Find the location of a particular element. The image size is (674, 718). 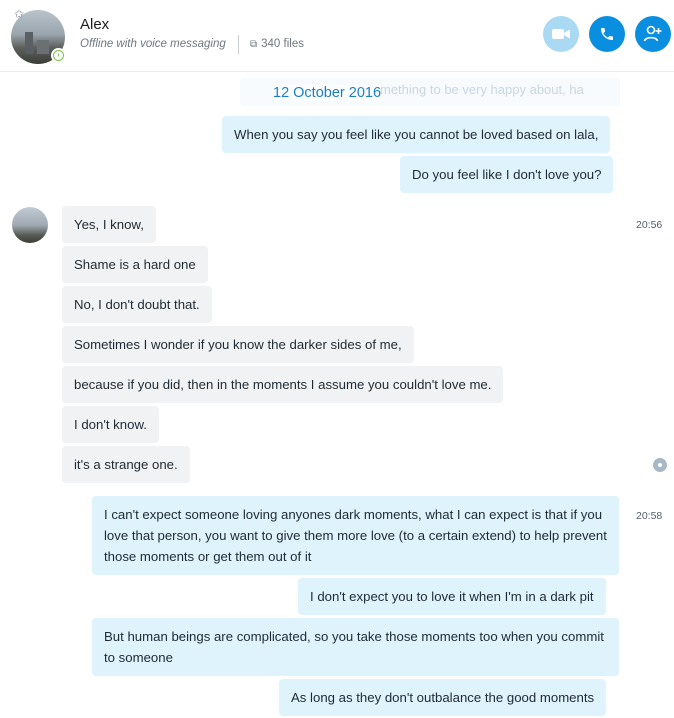

video-call-button is located at coordinates (561, 34).